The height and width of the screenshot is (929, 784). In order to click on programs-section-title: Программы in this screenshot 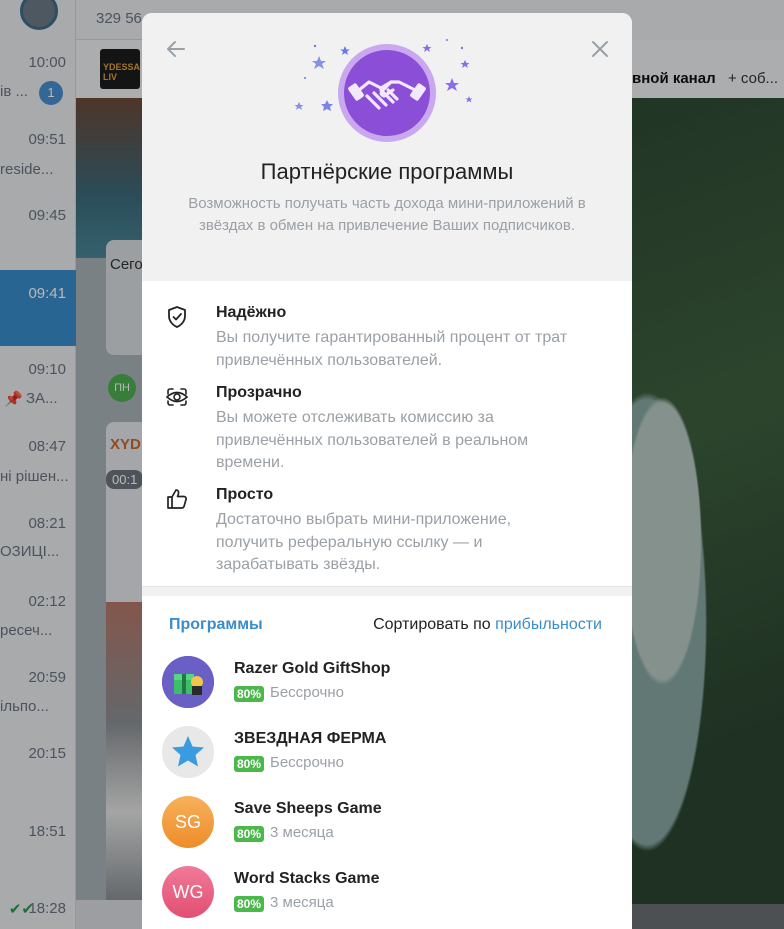, I will do `click(216, 624)`.